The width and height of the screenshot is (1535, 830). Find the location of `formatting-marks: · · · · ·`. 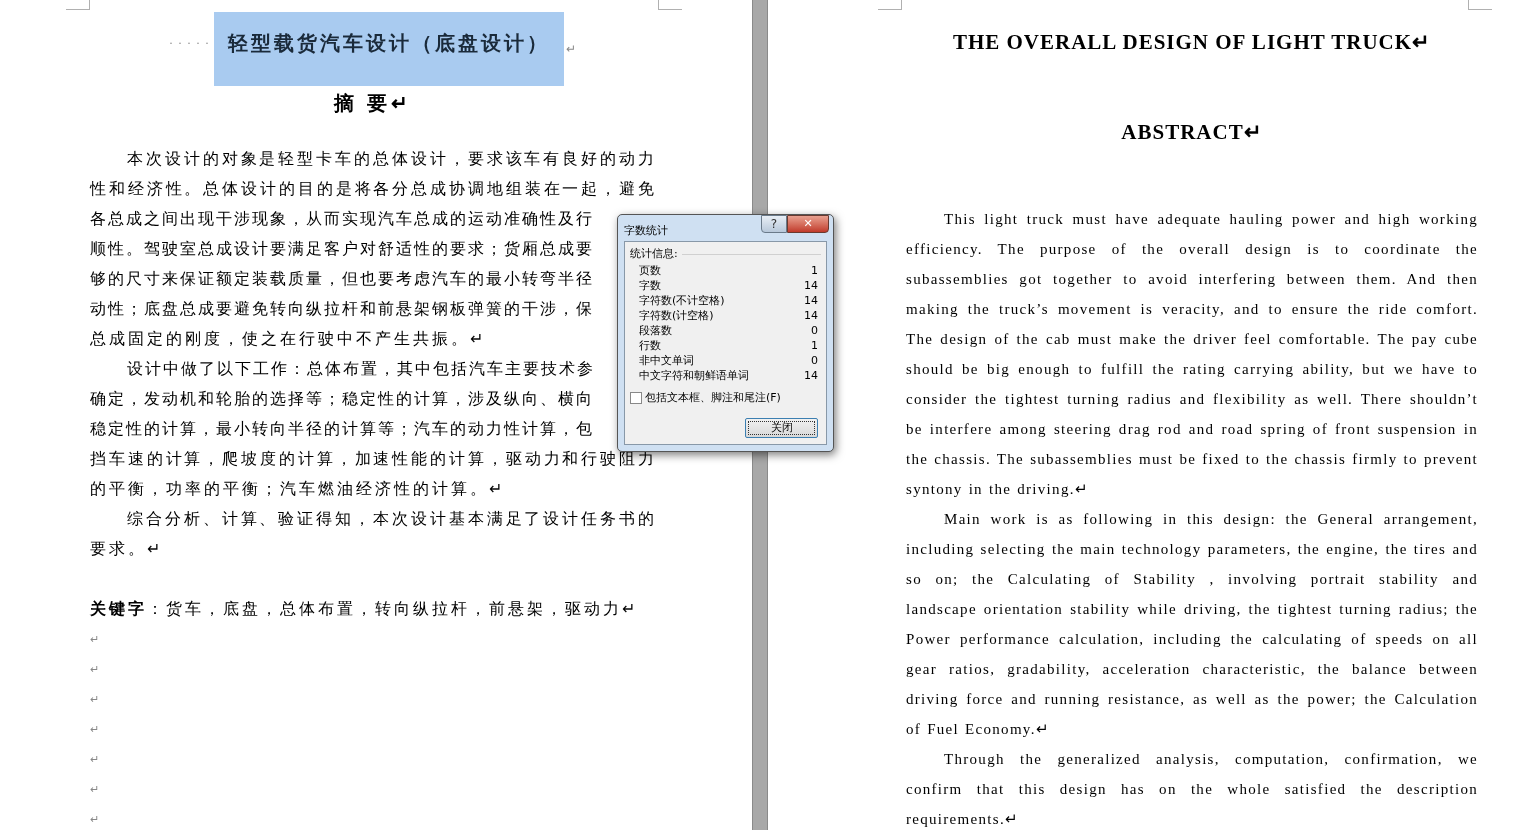

formatting-marks: · · · · · is located at coordinates (189, 43).